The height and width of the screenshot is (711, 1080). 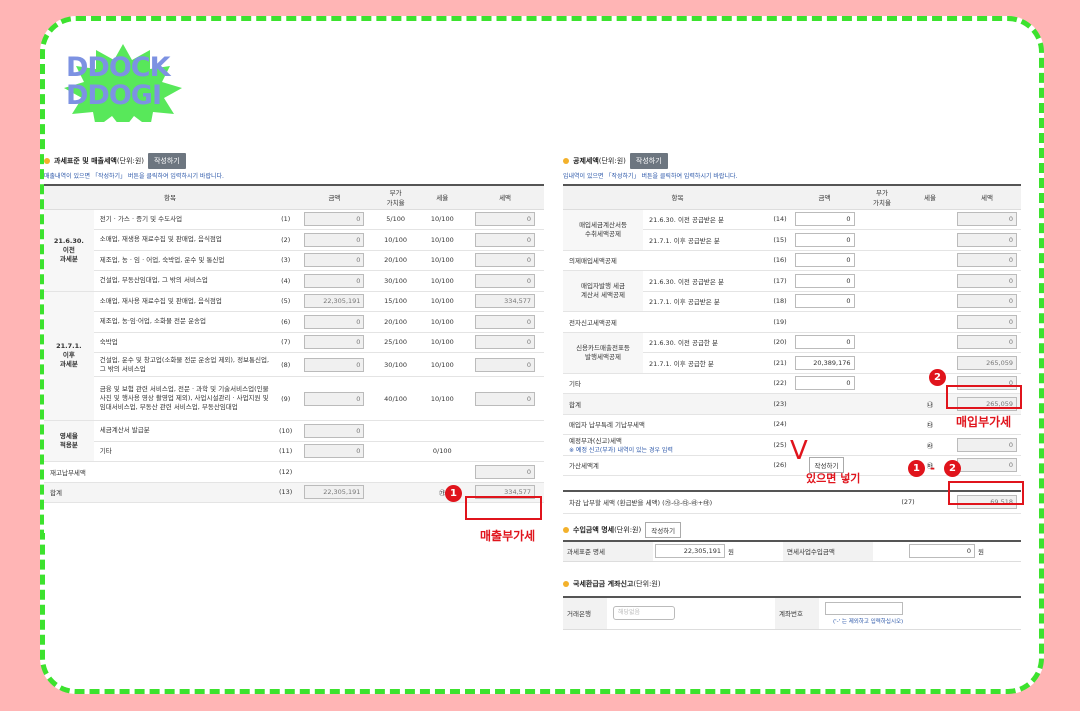 What do you see at coordinates (824, 362) in the screenshot?
I see `amount-input: 20,389,176` at bounding box center [824, 362].